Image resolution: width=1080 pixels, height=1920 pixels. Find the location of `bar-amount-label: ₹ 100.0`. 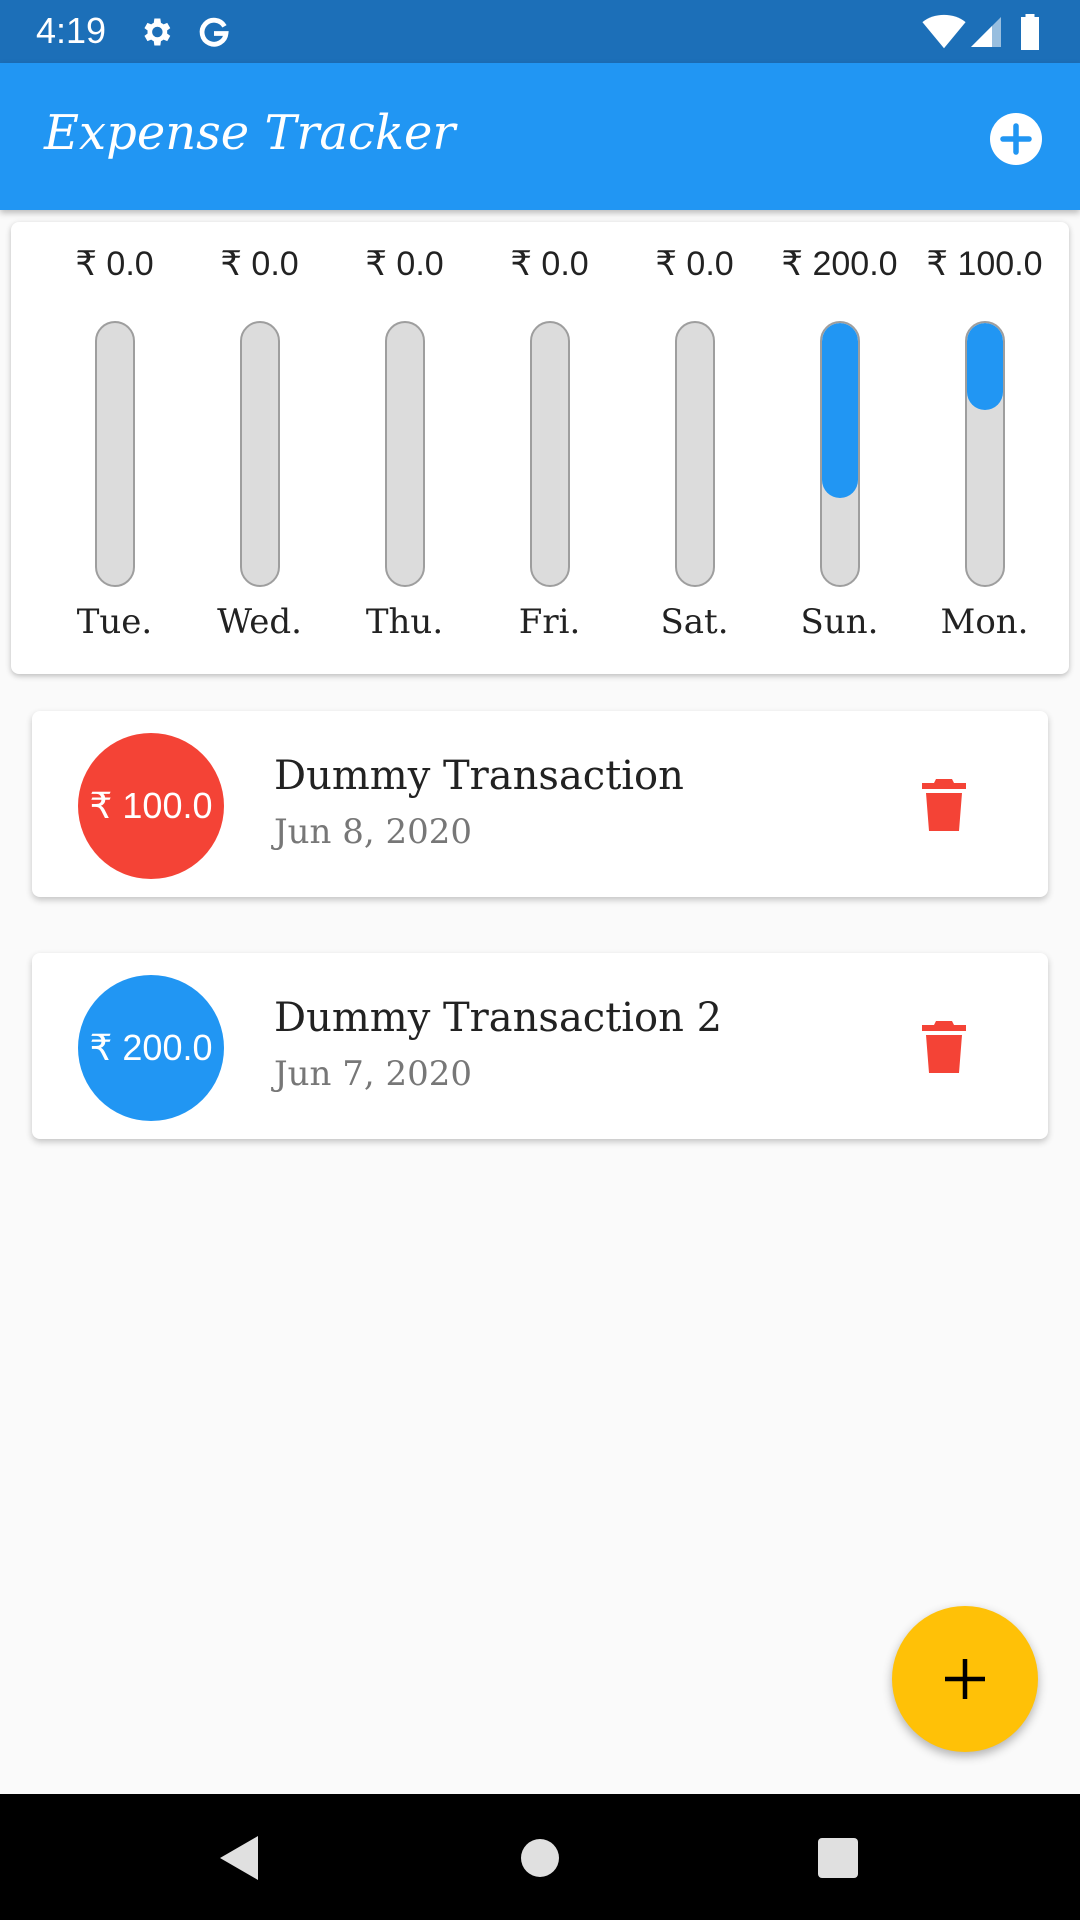

bar-amount-label: ₹ 100.0 is located at coordinates (984, 264).